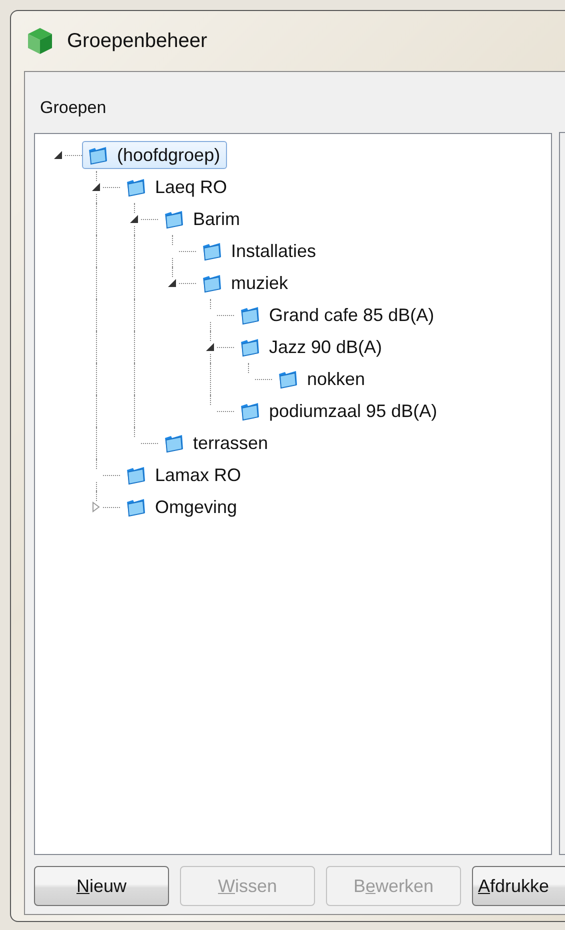 This screenshot has height=930, width=565. Describe the element at coordinates (518, 886) in the screenshot. I see `dialog-button: Afdrukke` at that location.